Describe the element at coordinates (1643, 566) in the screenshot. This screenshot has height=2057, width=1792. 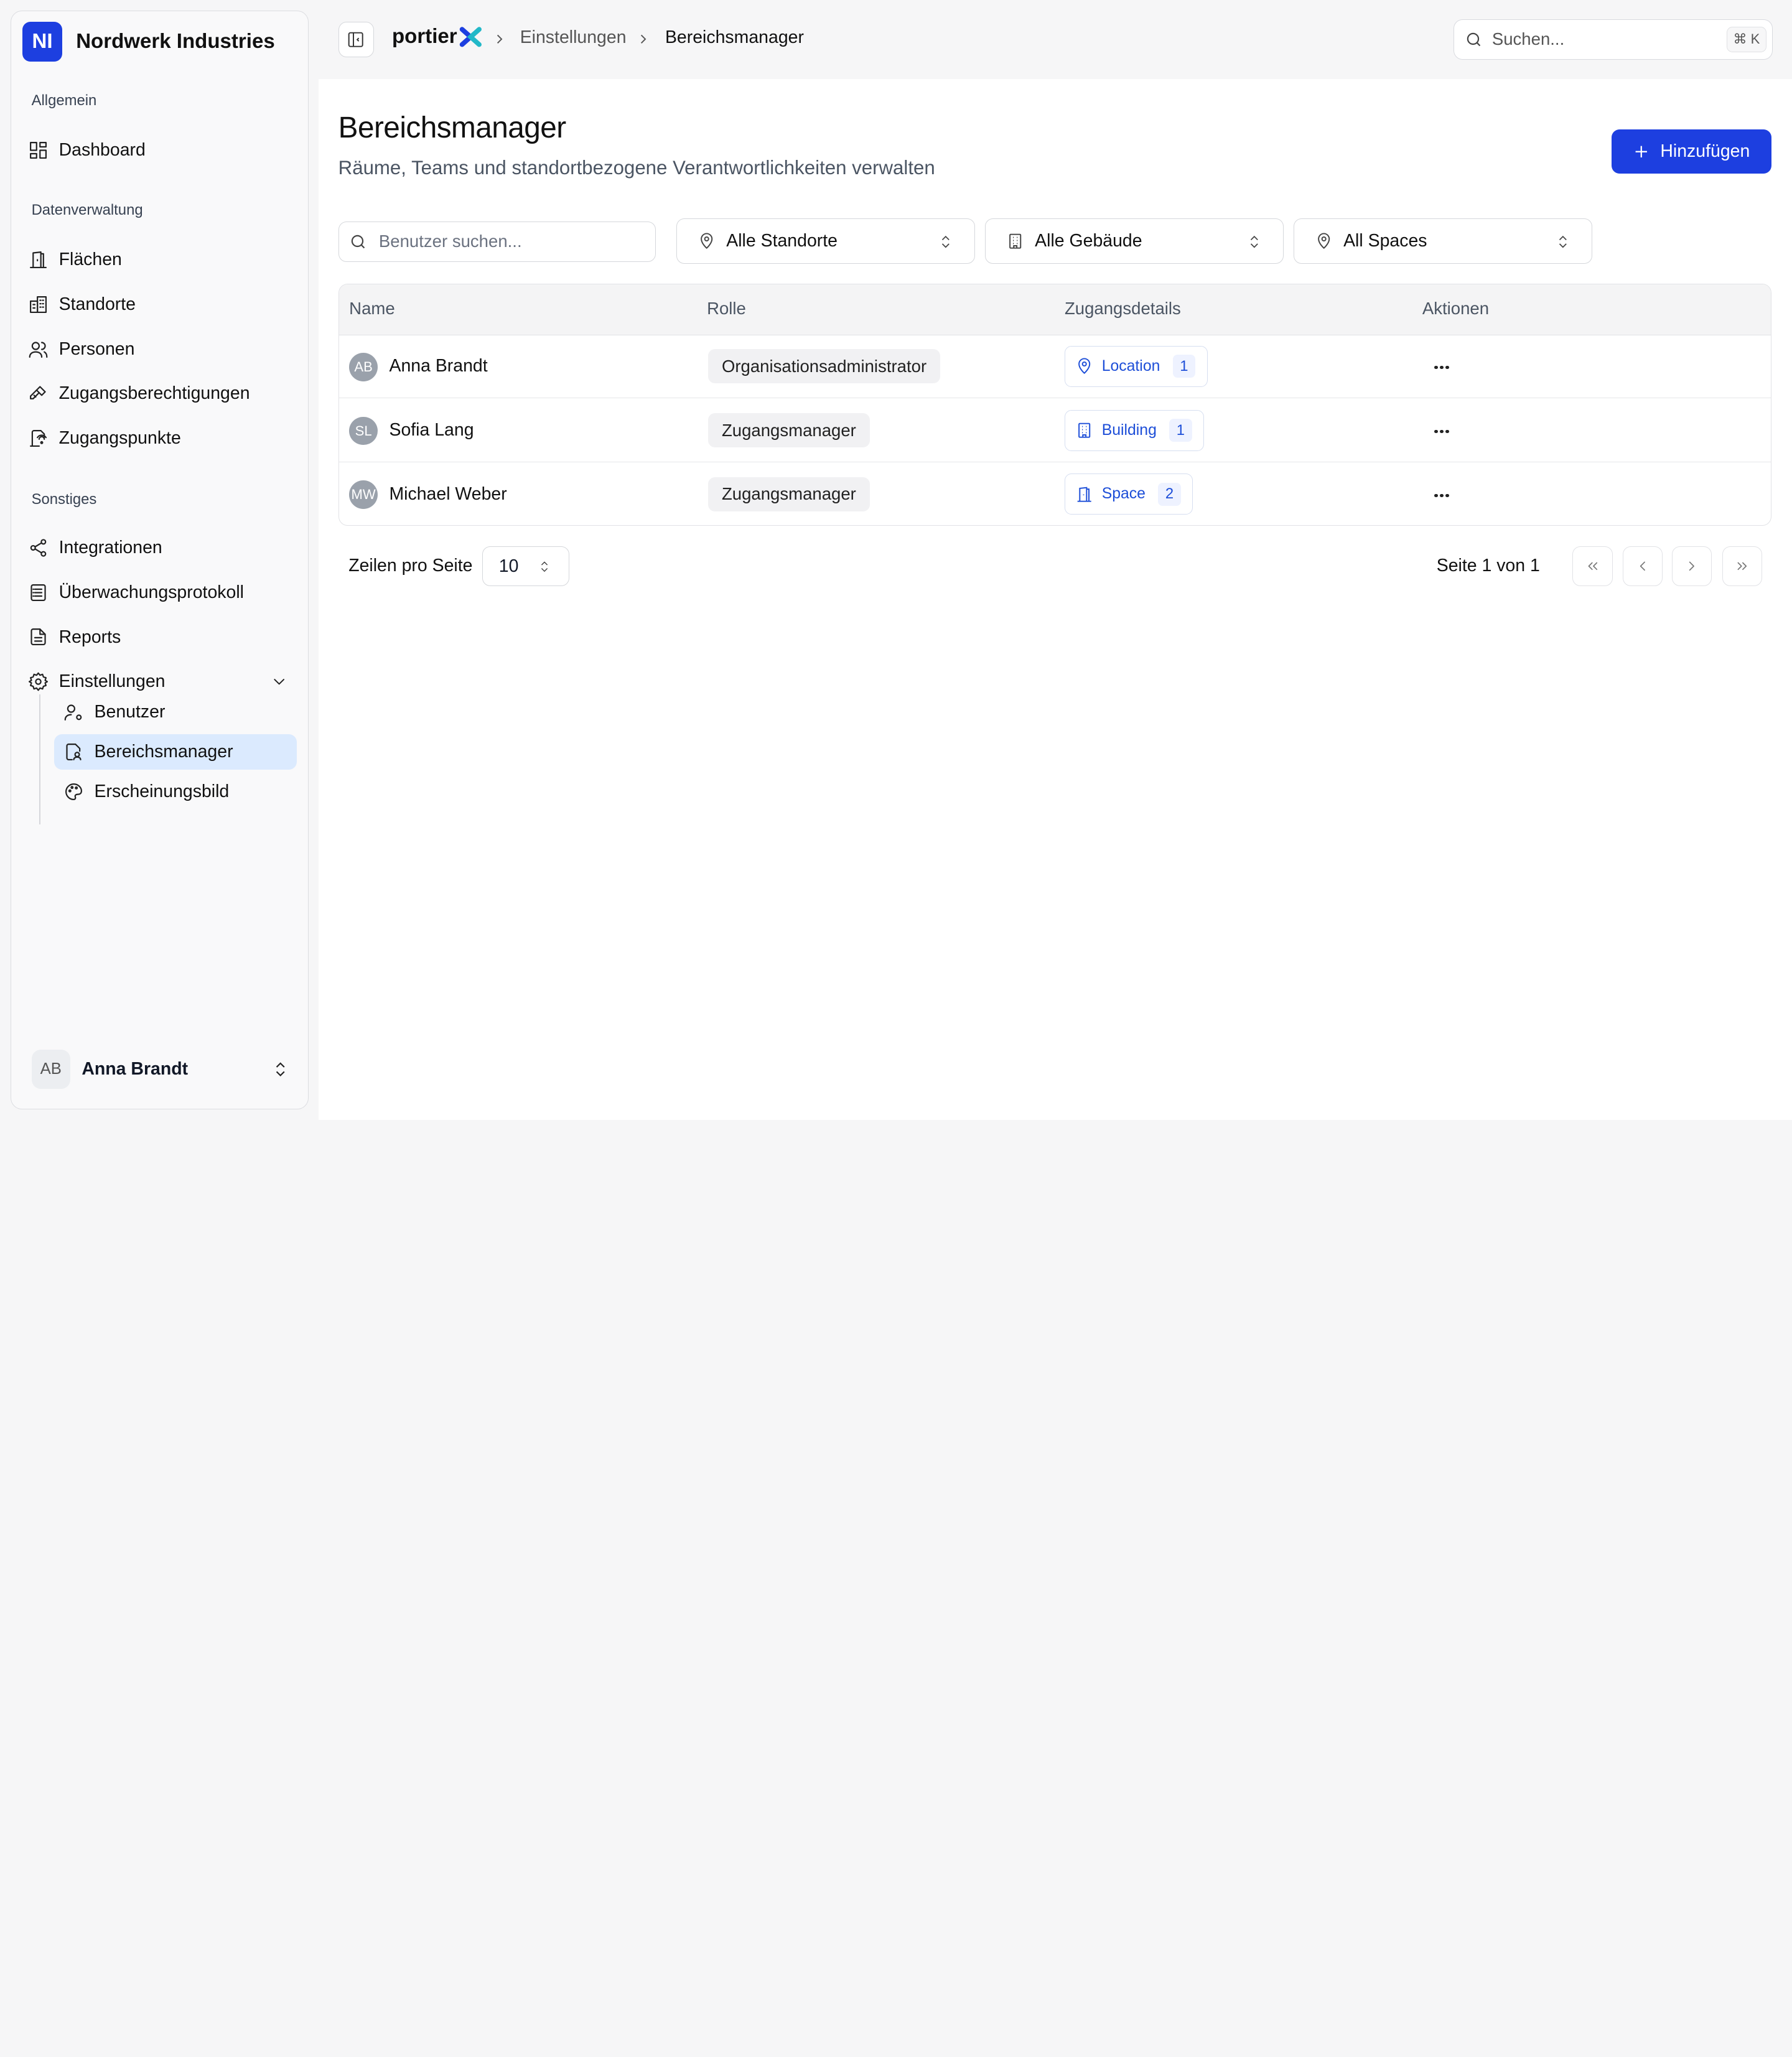
I see `prev-page-button` at that location.